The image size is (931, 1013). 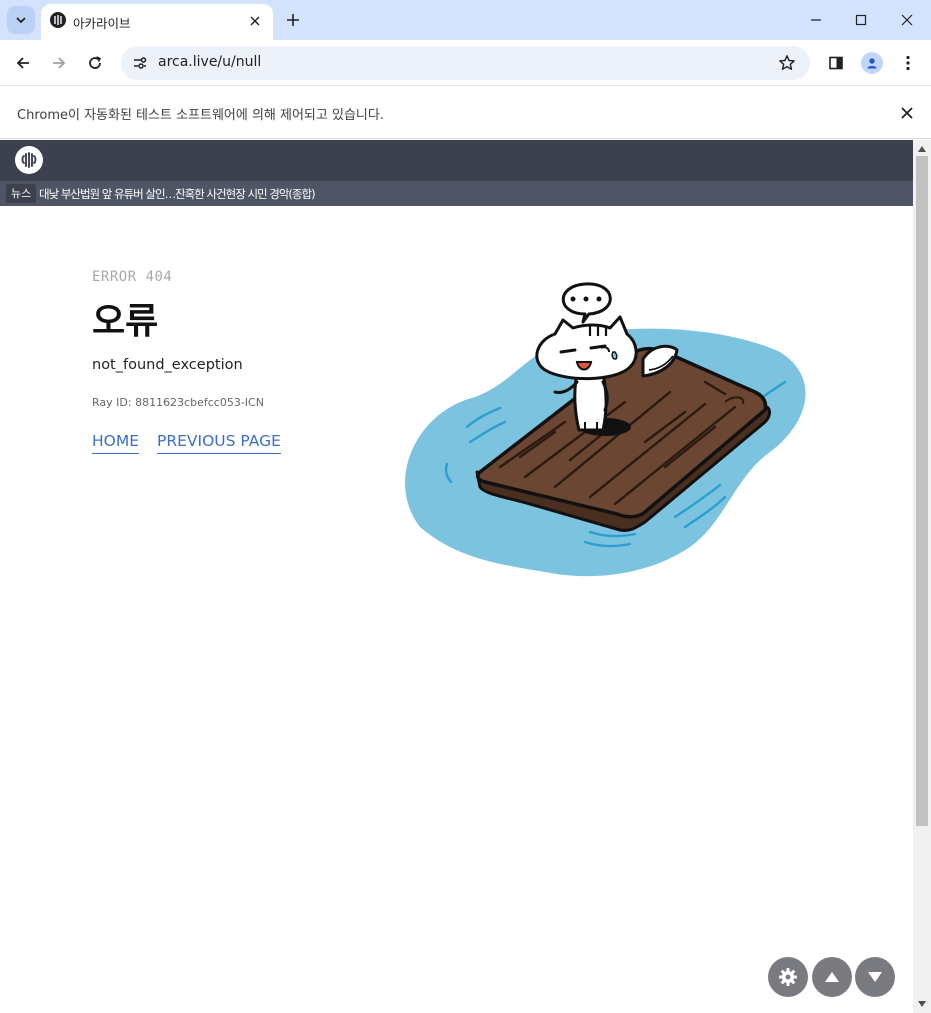 What do you see at coordinates (456, 160) in the screenshot?
I see `site-navbar` at bounding box center [456, 160].